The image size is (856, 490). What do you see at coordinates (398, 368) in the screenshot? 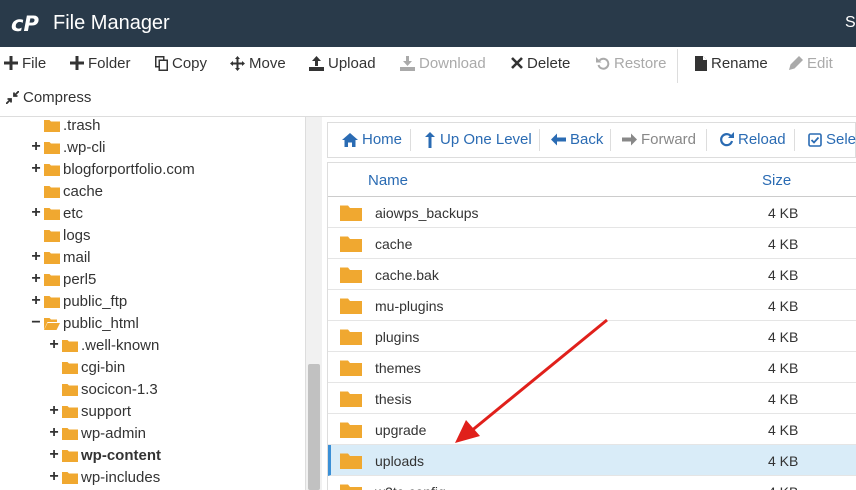
I see `file-name: themes` at bounding box center [398, 368].